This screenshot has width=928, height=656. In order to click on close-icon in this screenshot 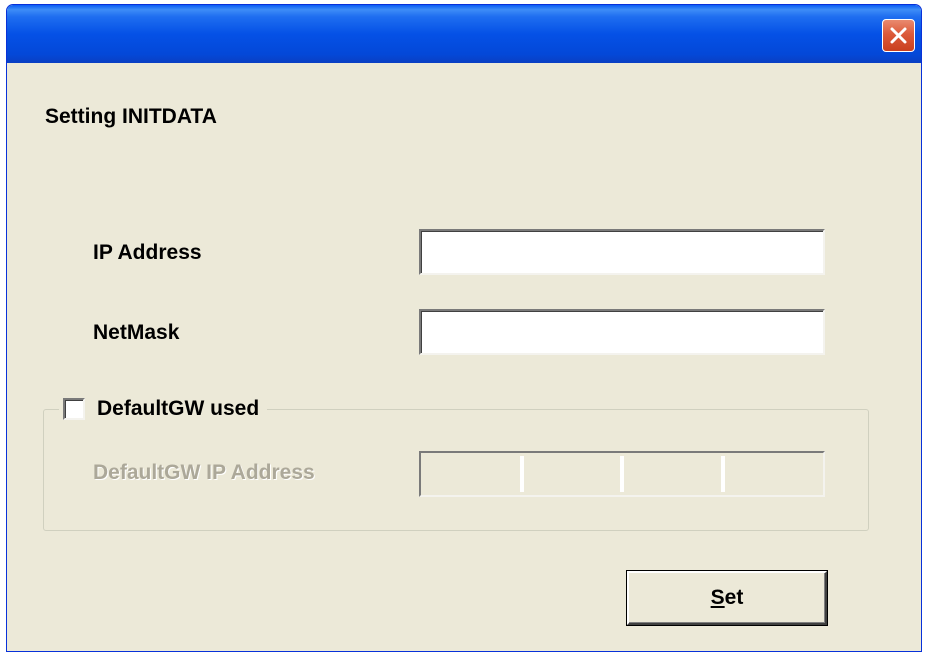, I will do `click(898, 35)`.